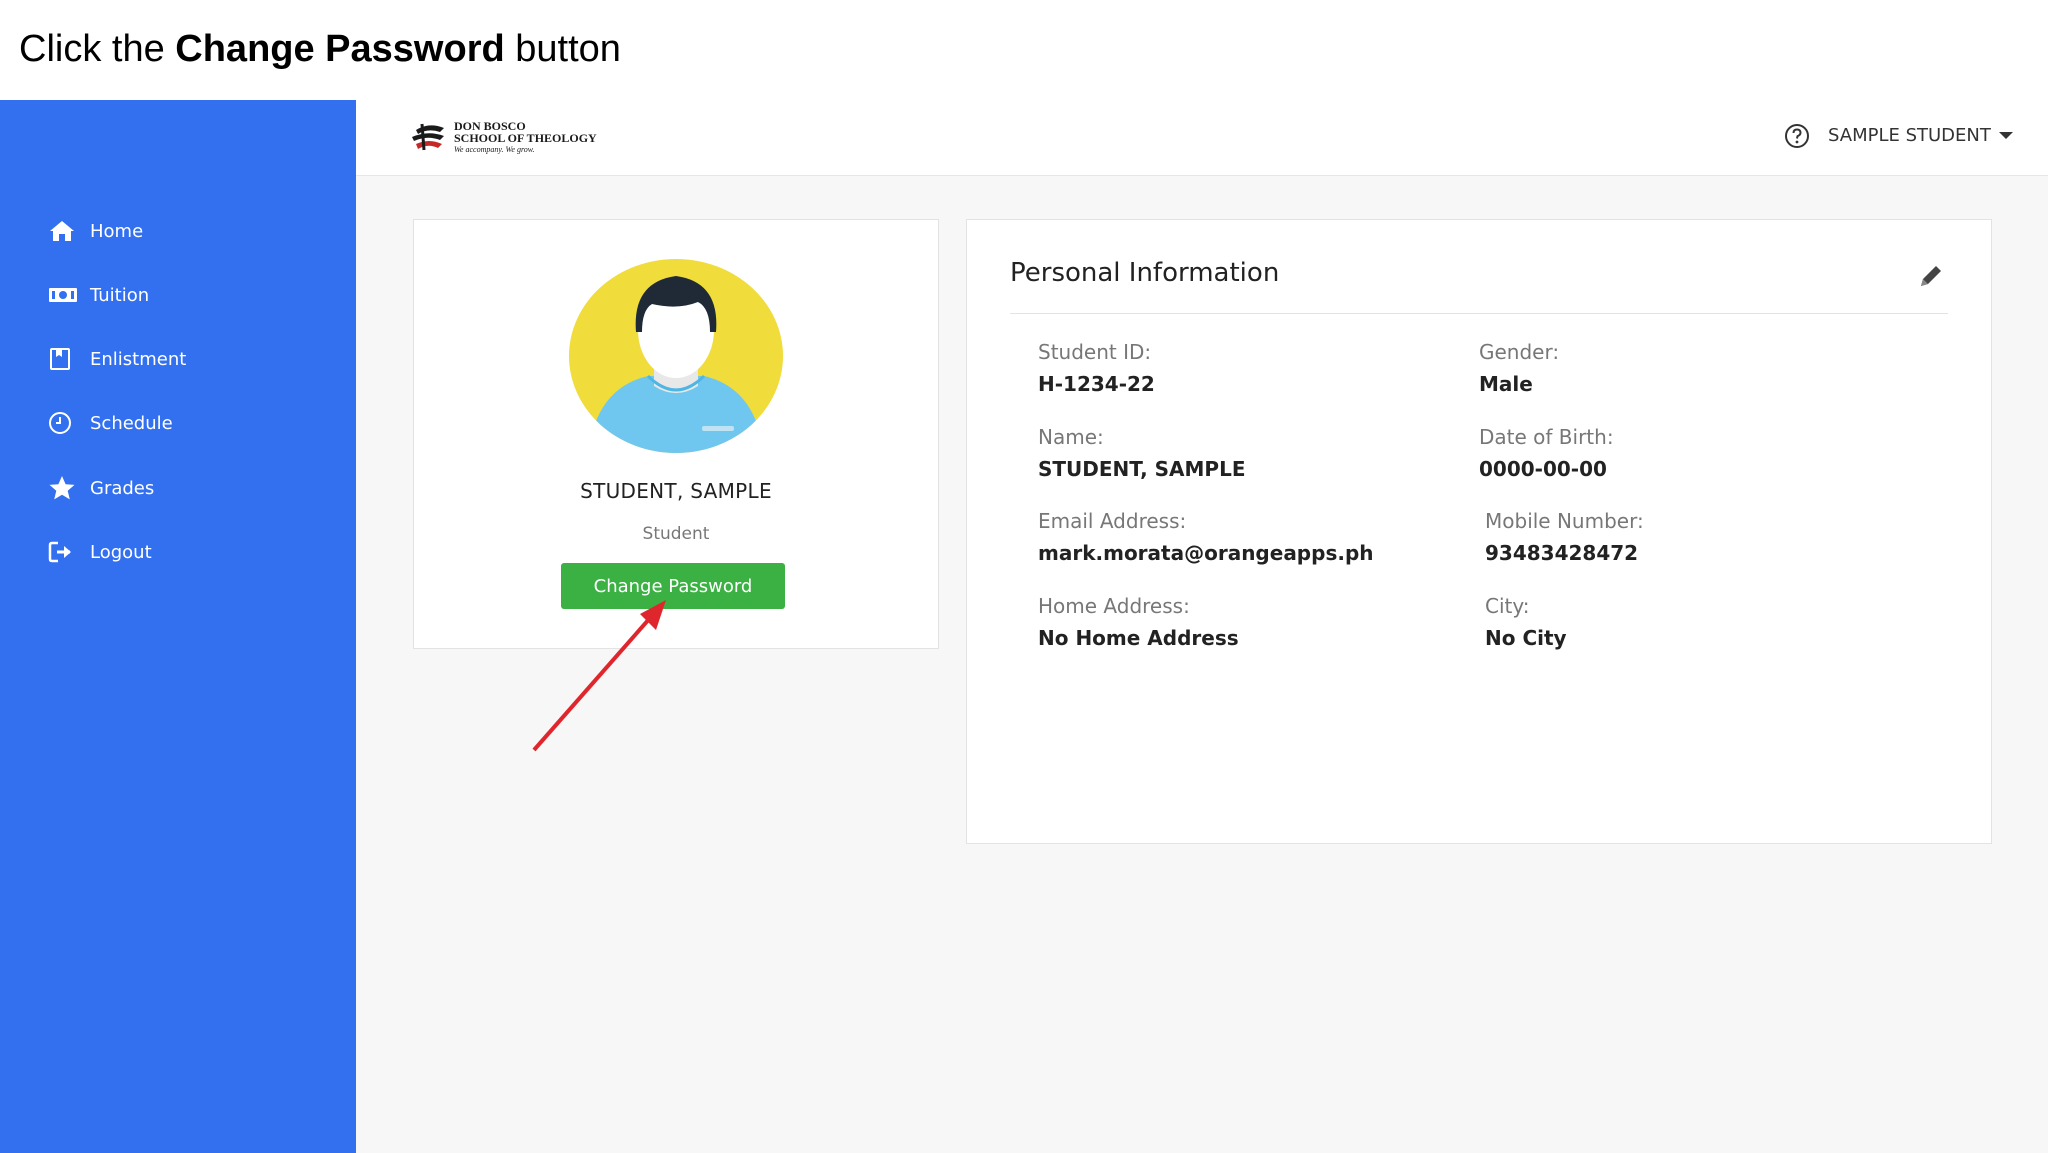 The height and width of the screenshot is (1153, 2048). Describe the element at coordinates (1206, 537) in the screenshot. I see `field-email-address: Email Address: mark.morata@orangeapps.ph` at that location.